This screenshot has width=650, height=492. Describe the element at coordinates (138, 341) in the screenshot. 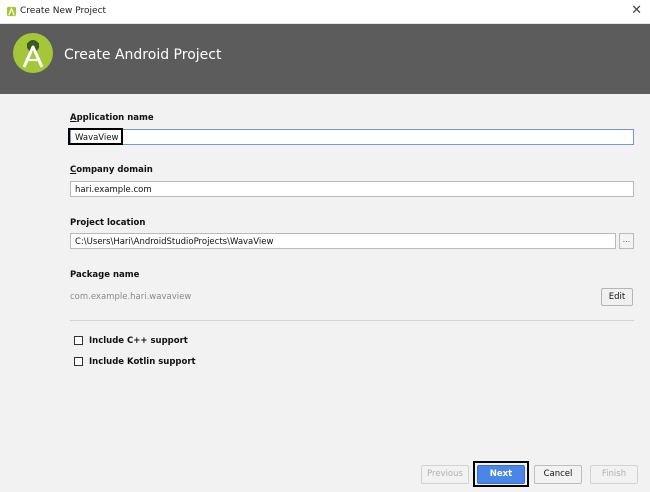

I see `cpp-support-label: Include C++ support` at that location.